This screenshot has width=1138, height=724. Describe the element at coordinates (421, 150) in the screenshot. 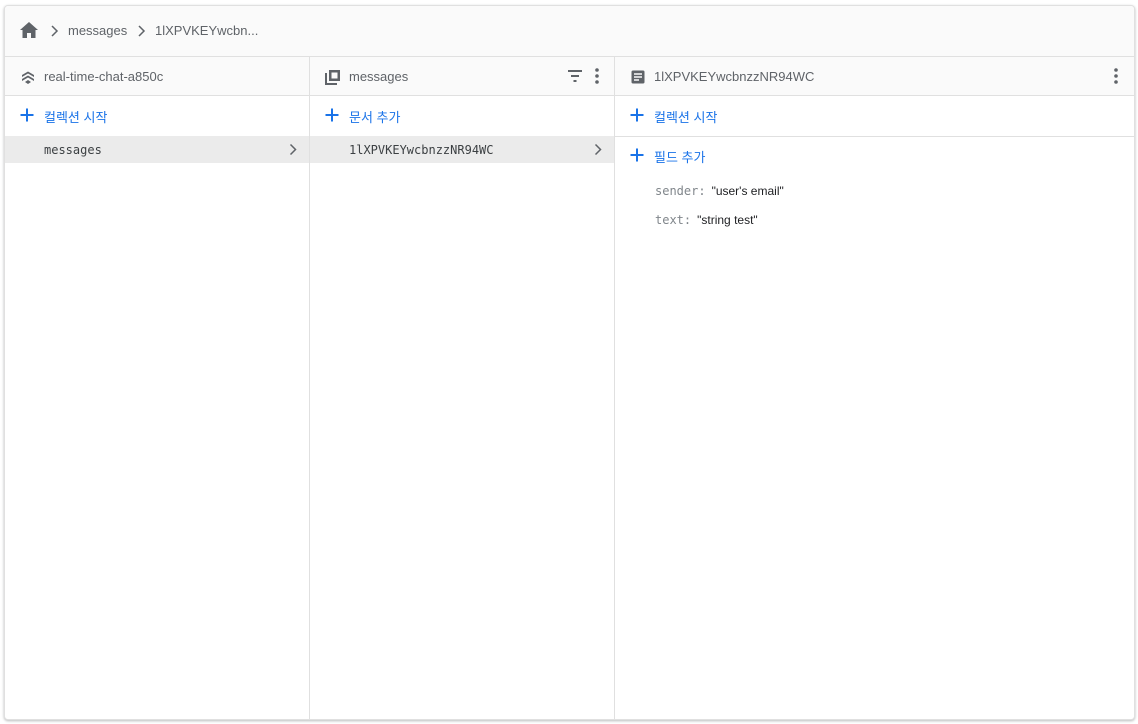

I see `document-id: 1lXPVKEYwcbnzzNR94WC` at that location.